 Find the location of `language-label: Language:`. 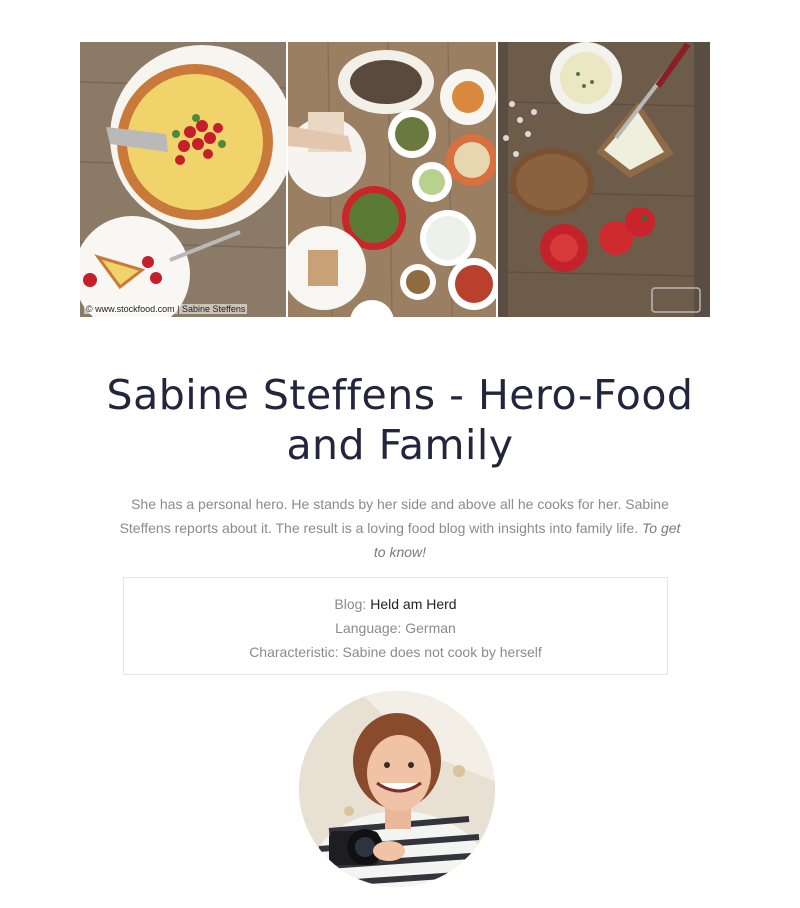

language-label: Language: is located at coordinates (368, 628).